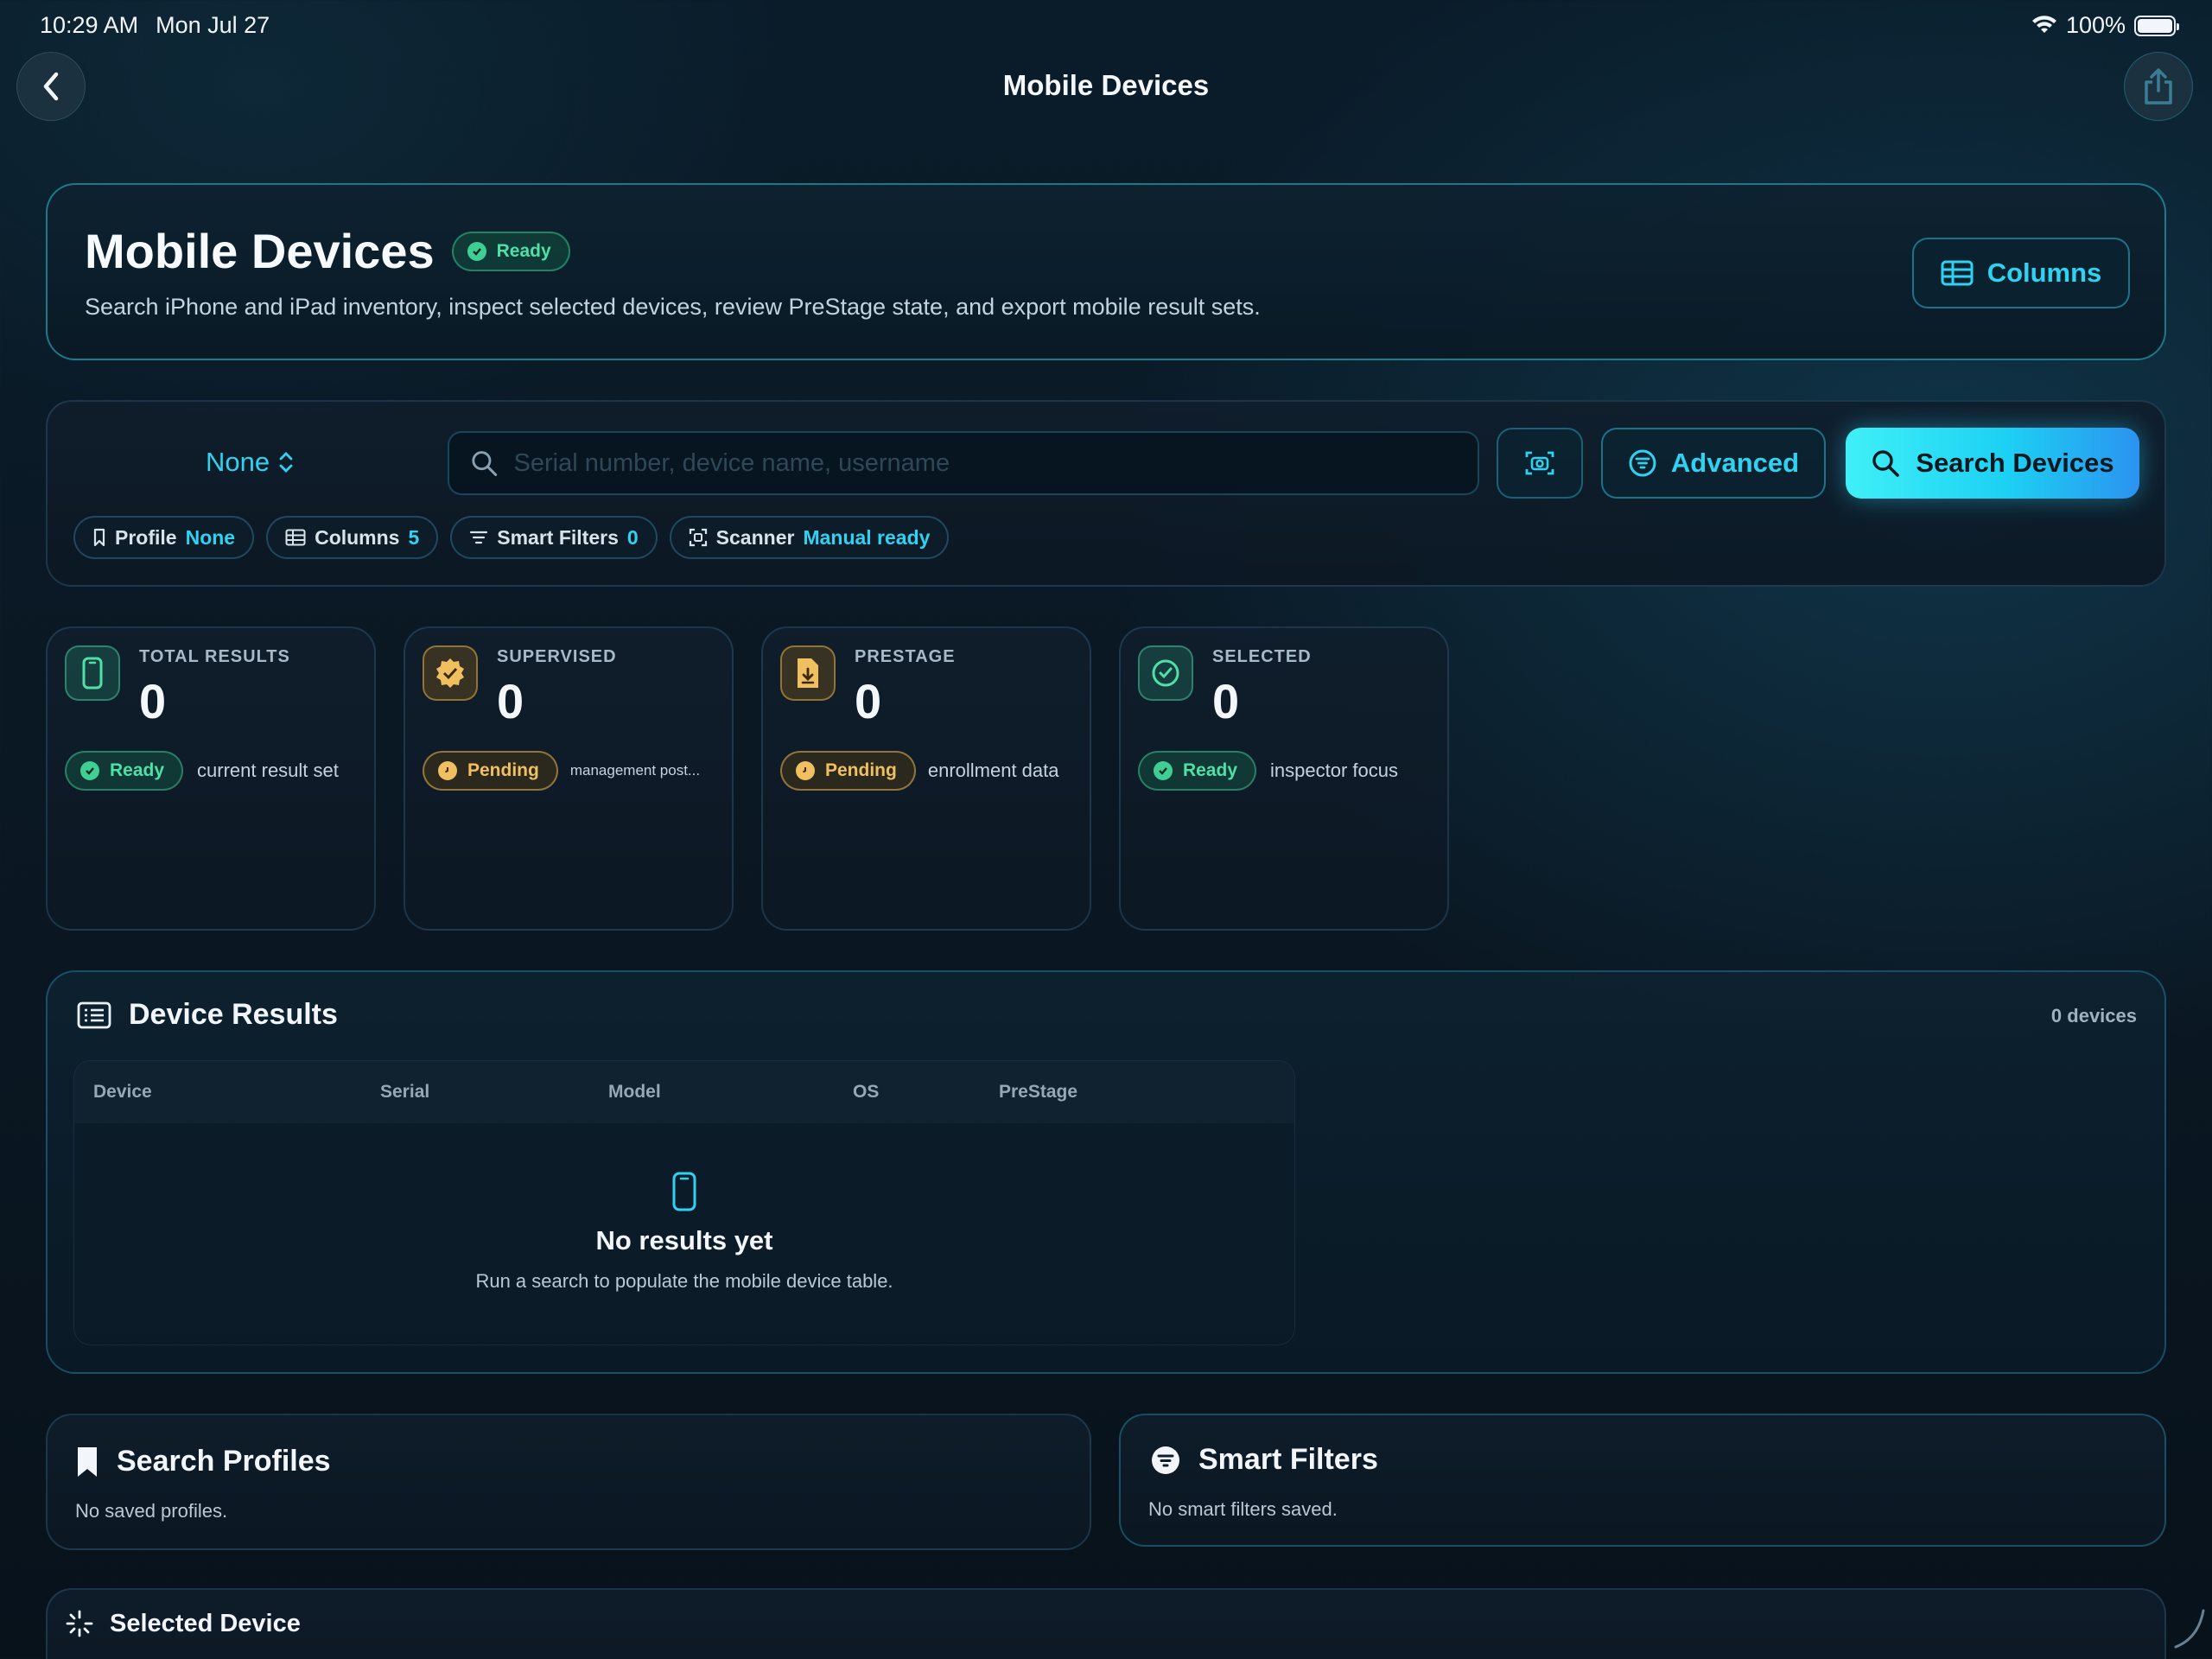  I want to click on chip-columns-label: Columns, so click(357, 537).